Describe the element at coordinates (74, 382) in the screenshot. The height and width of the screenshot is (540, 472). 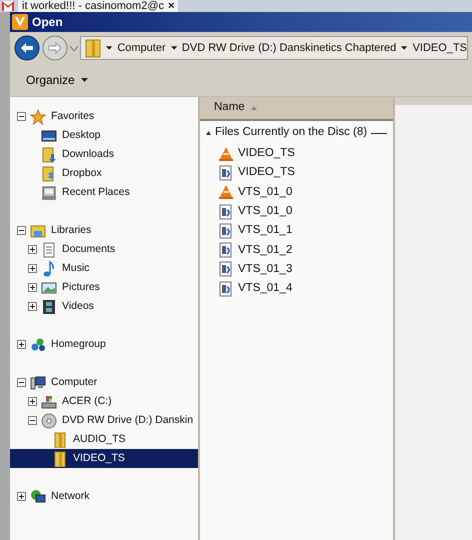
I see `tree-label: Computer` at that location.